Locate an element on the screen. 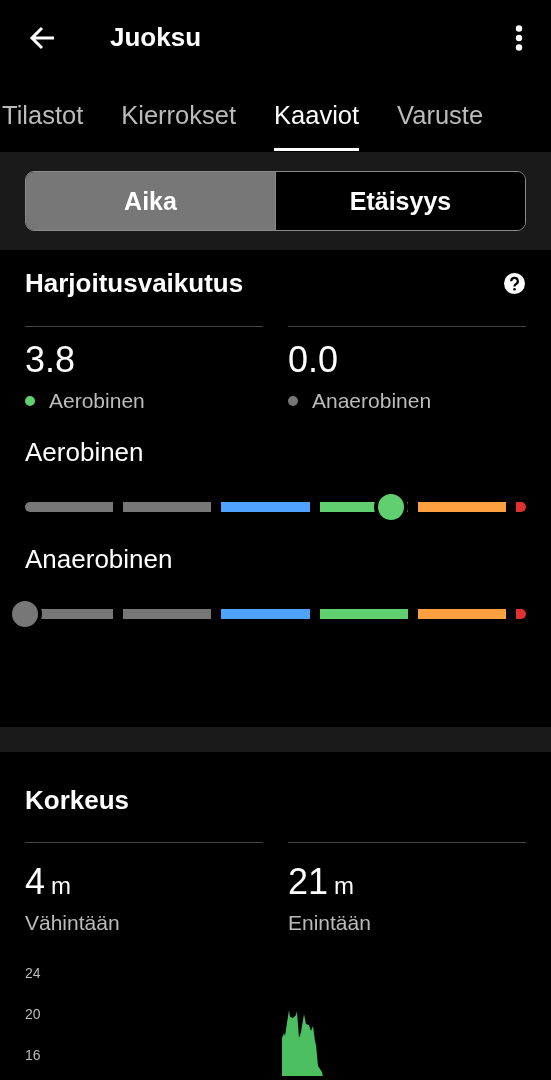 Image resolution: width=551 pixels, height=1080 pixels. tab: Kierrokset is located at coordinates (179, 113).